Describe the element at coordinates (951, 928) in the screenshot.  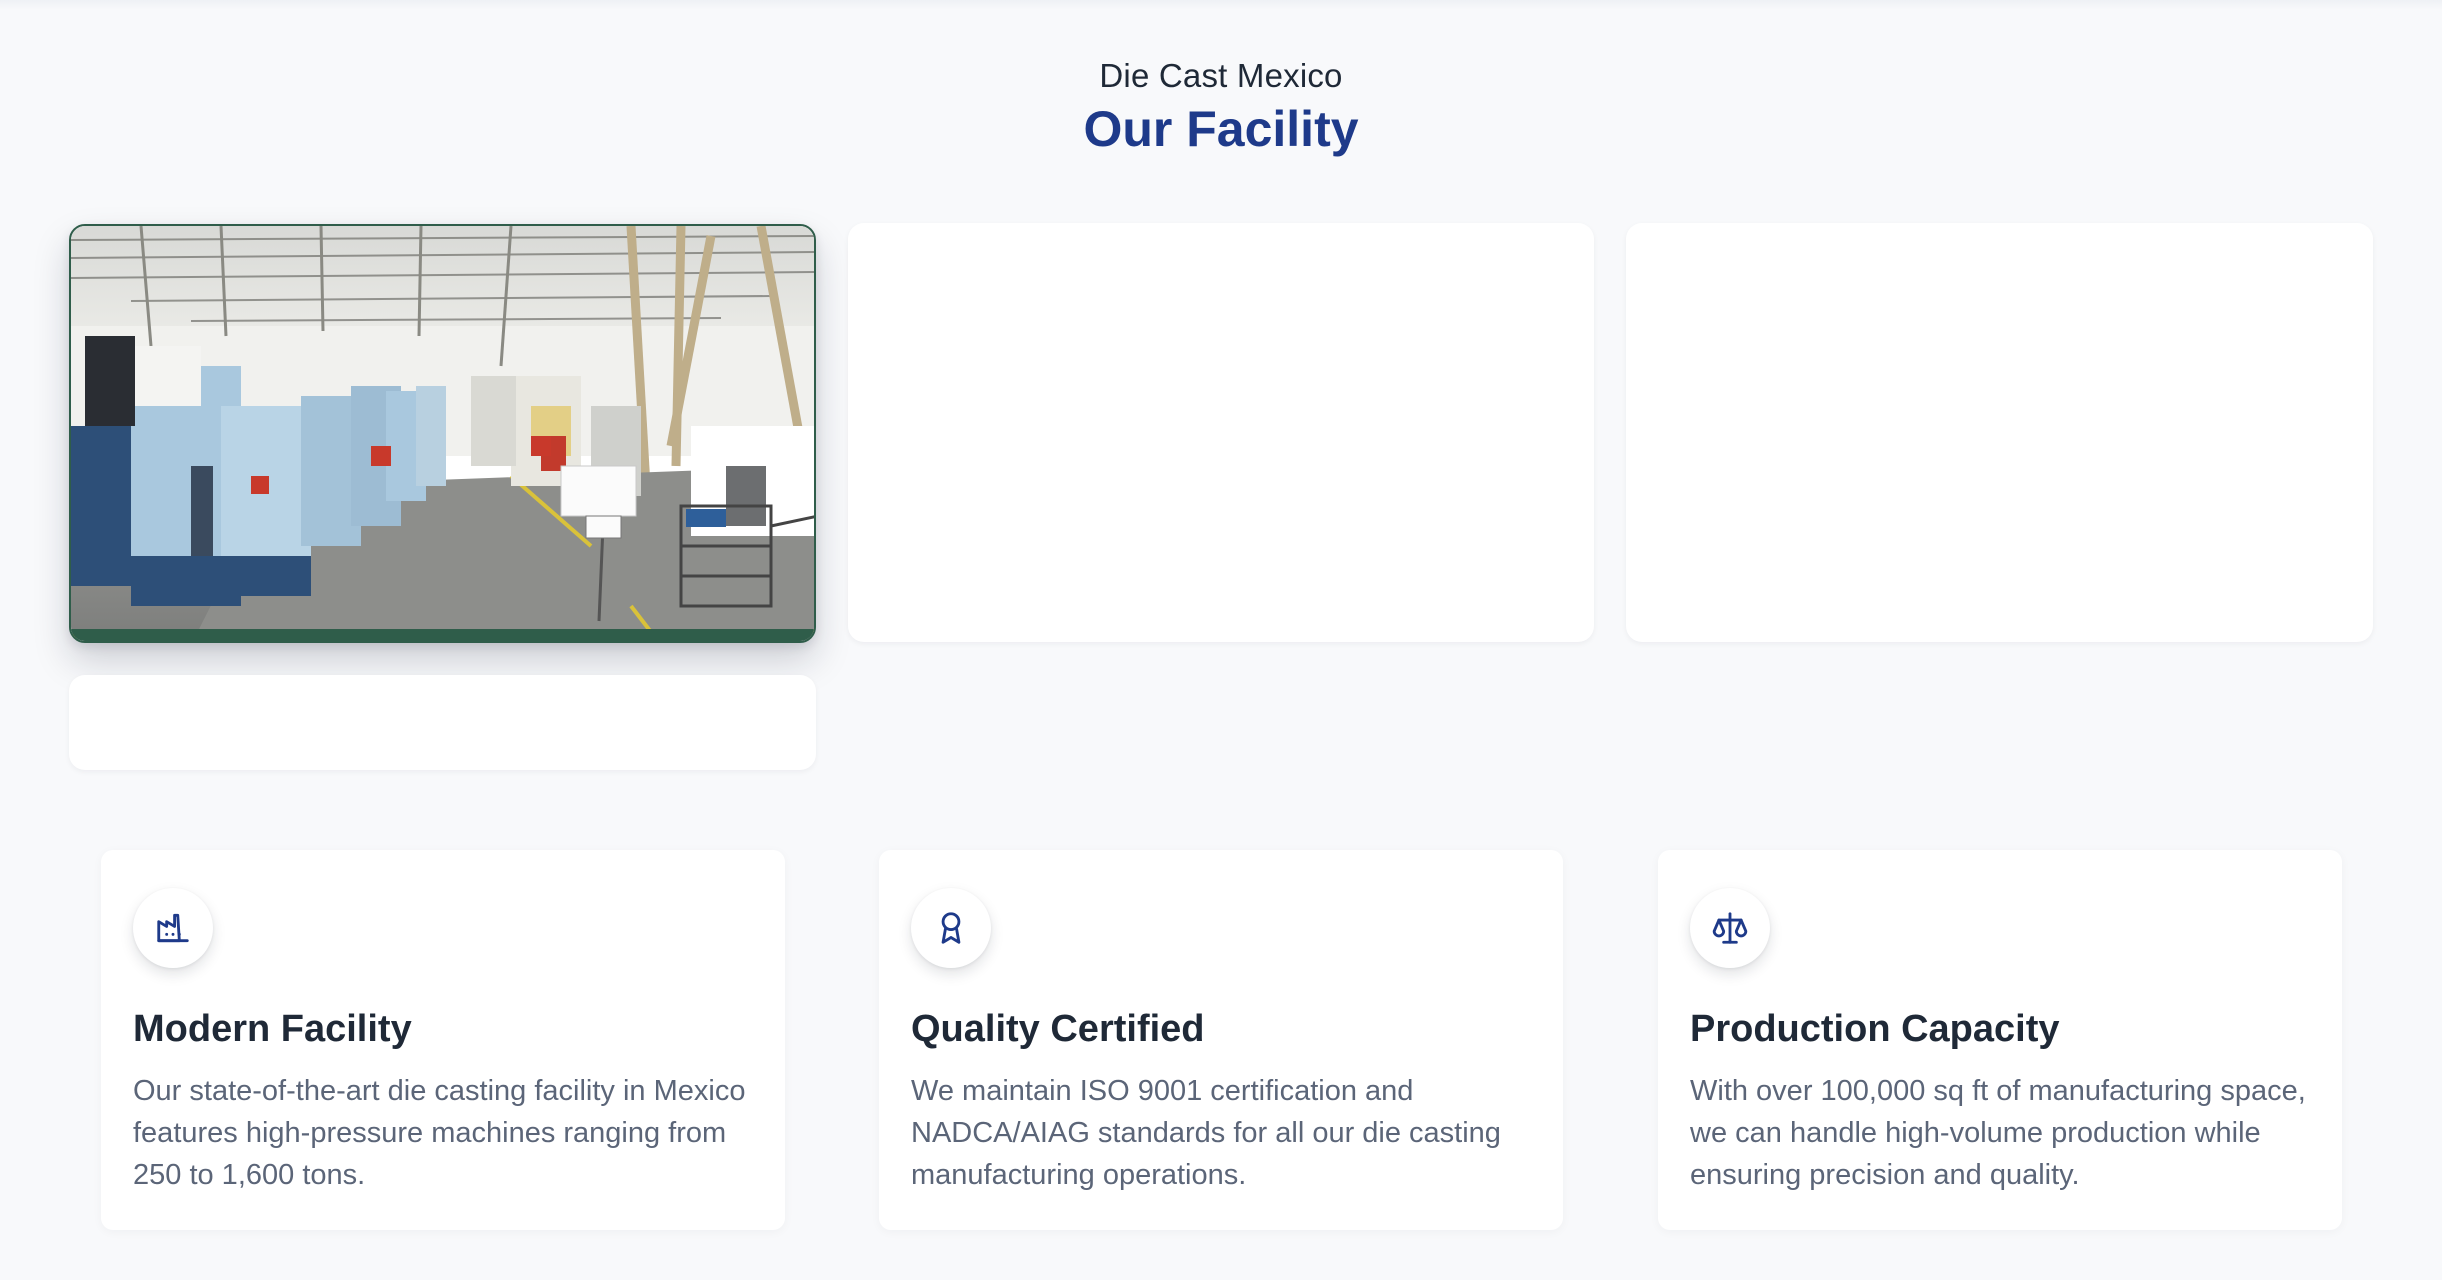
I see `award-icon` at that location.